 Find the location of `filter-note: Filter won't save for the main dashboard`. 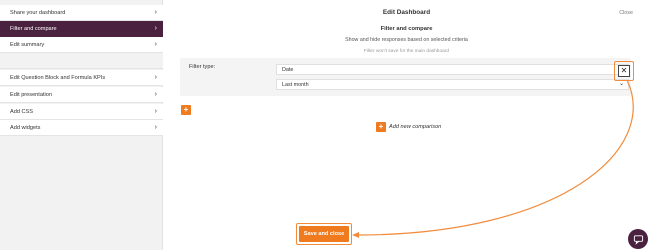

filter-note: Filter won't save for the main dashboard is located at coordinates (406, 51).